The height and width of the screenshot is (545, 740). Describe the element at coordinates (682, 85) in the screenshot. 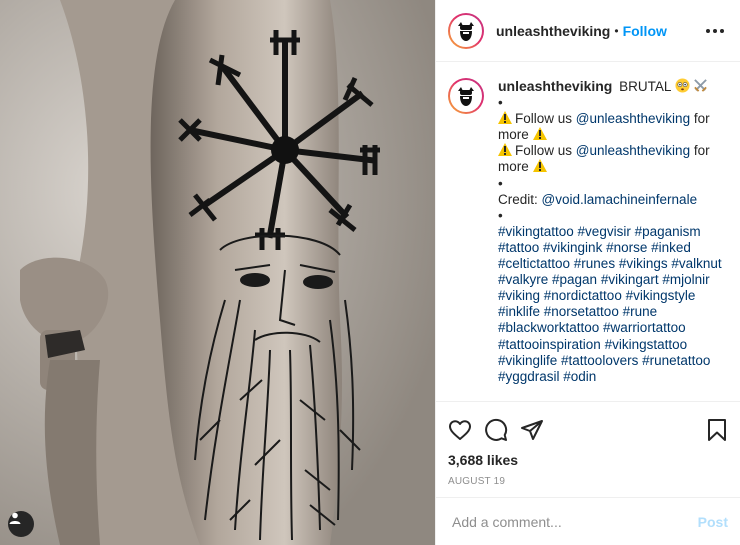

I see `flushed-face-icon` at that location.